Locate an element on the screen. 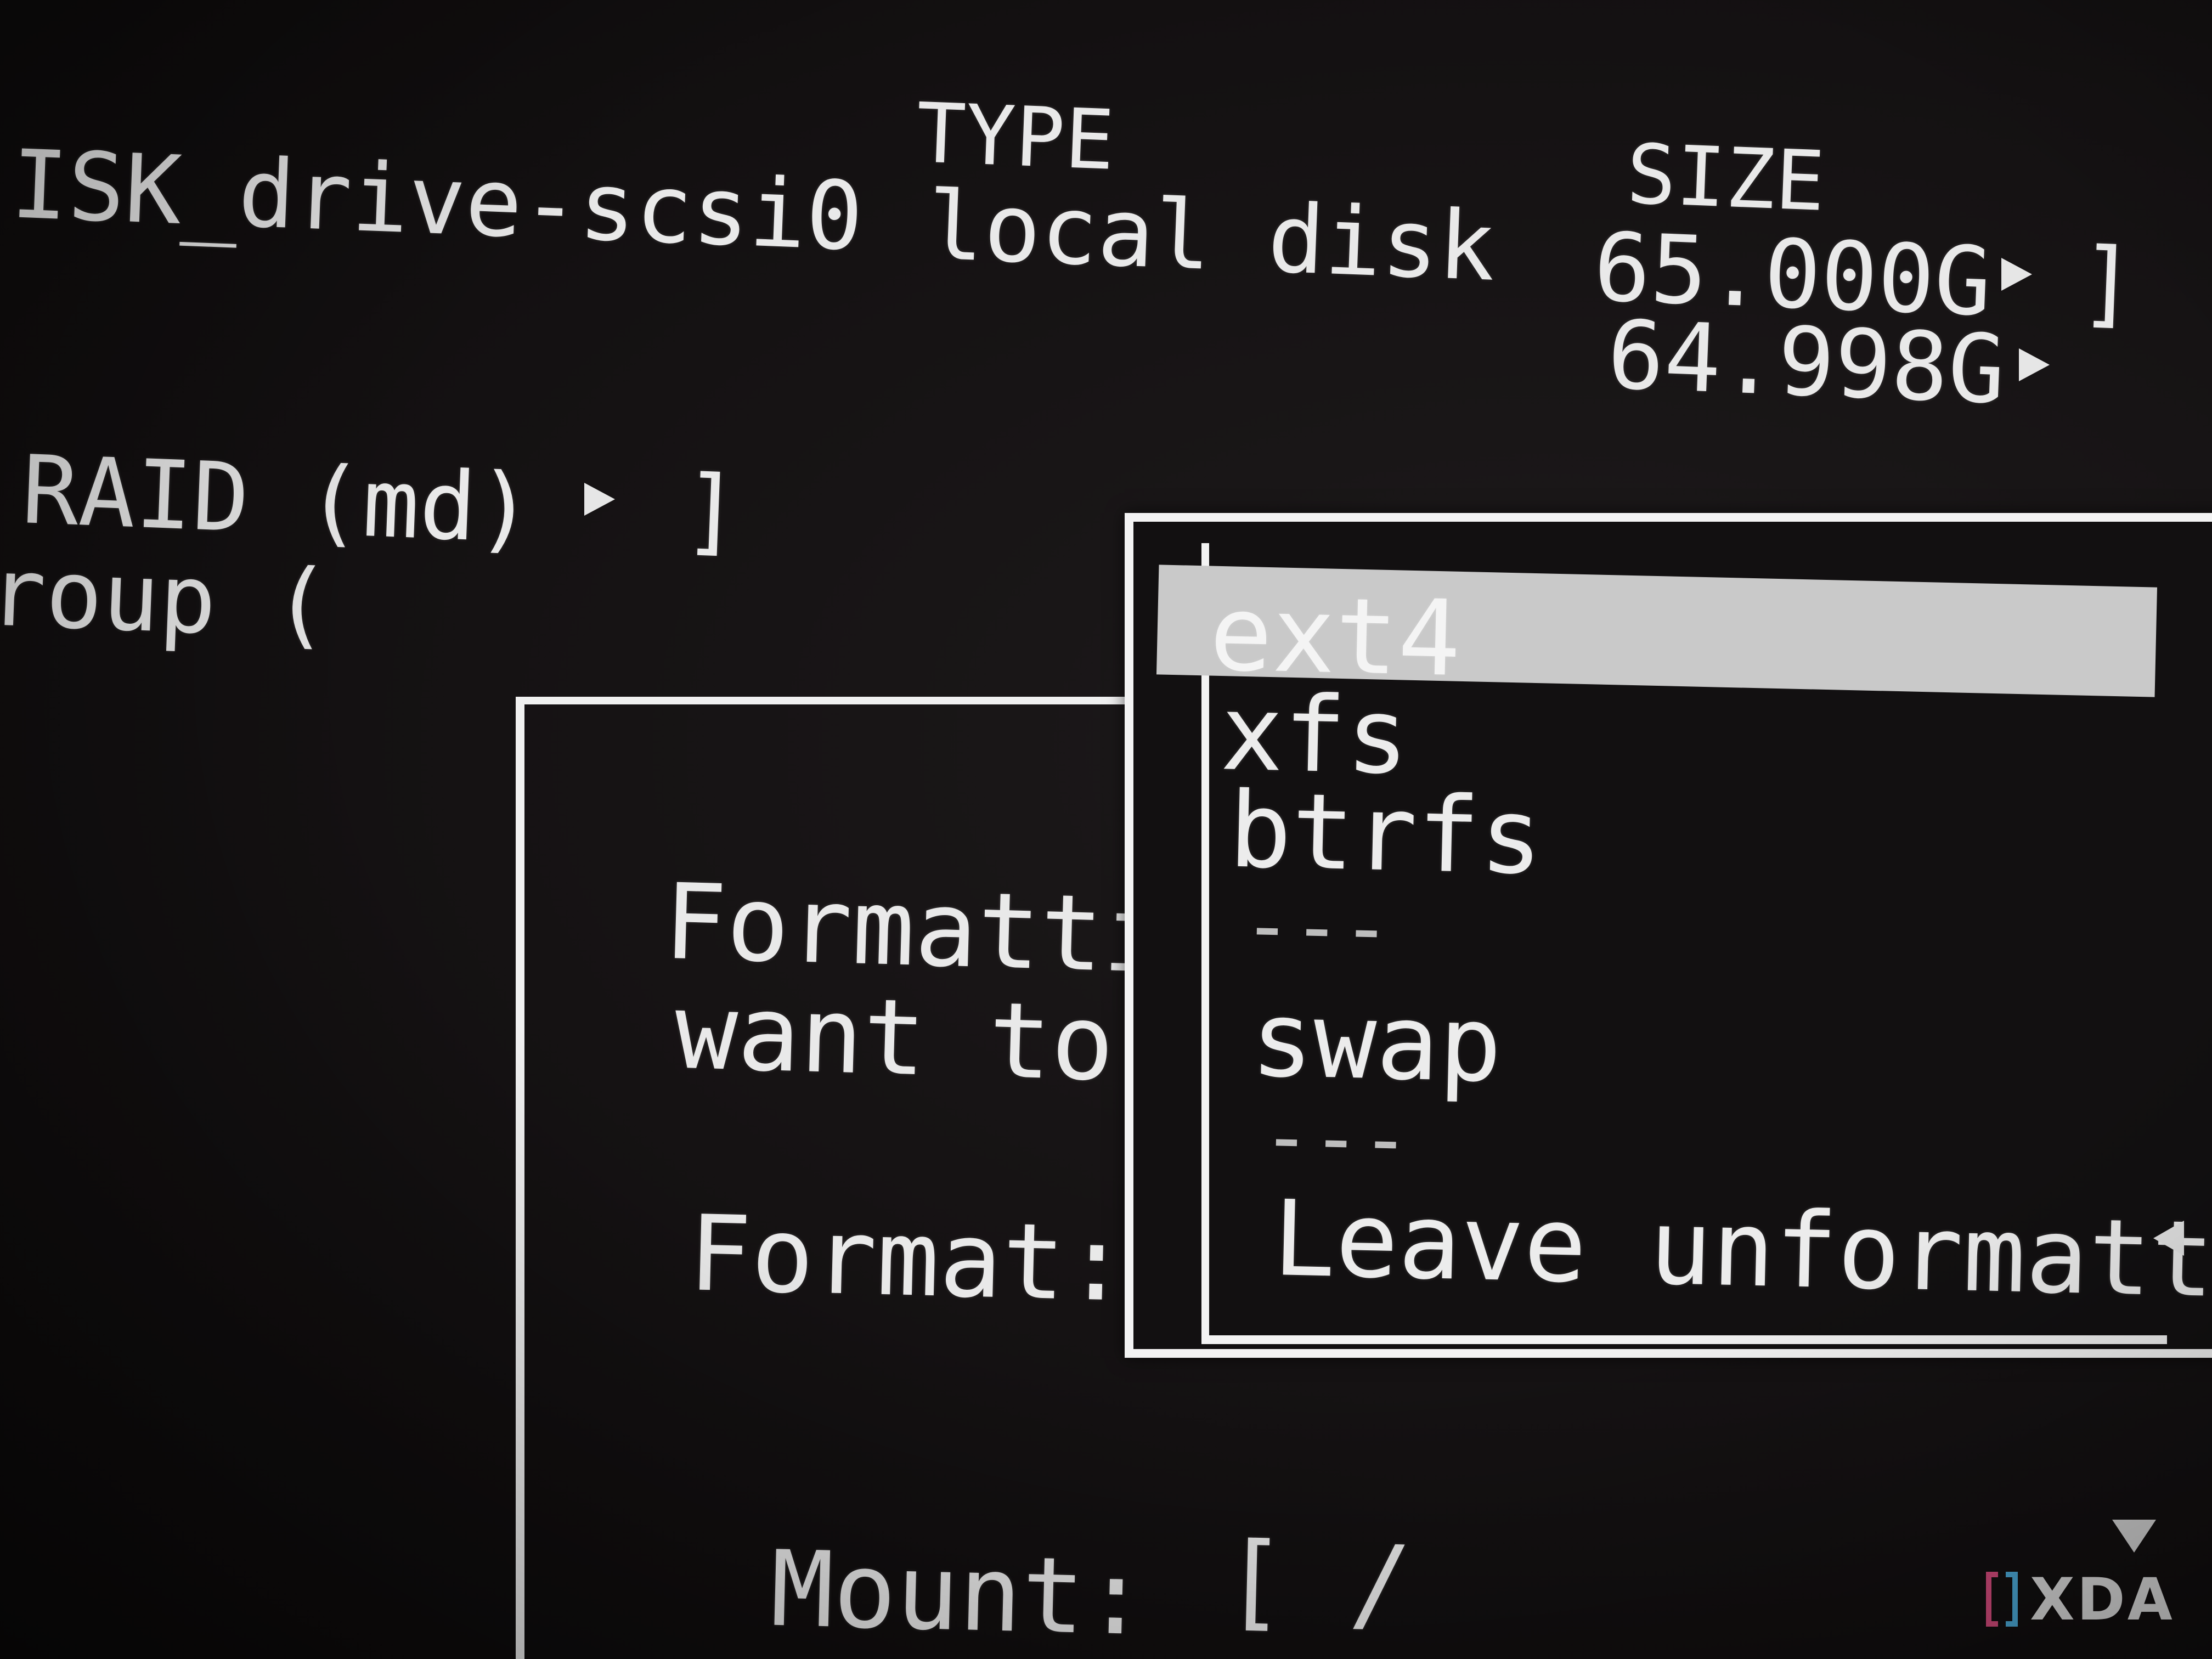  disk-type: local disk is located at coordinates (1211, 236).